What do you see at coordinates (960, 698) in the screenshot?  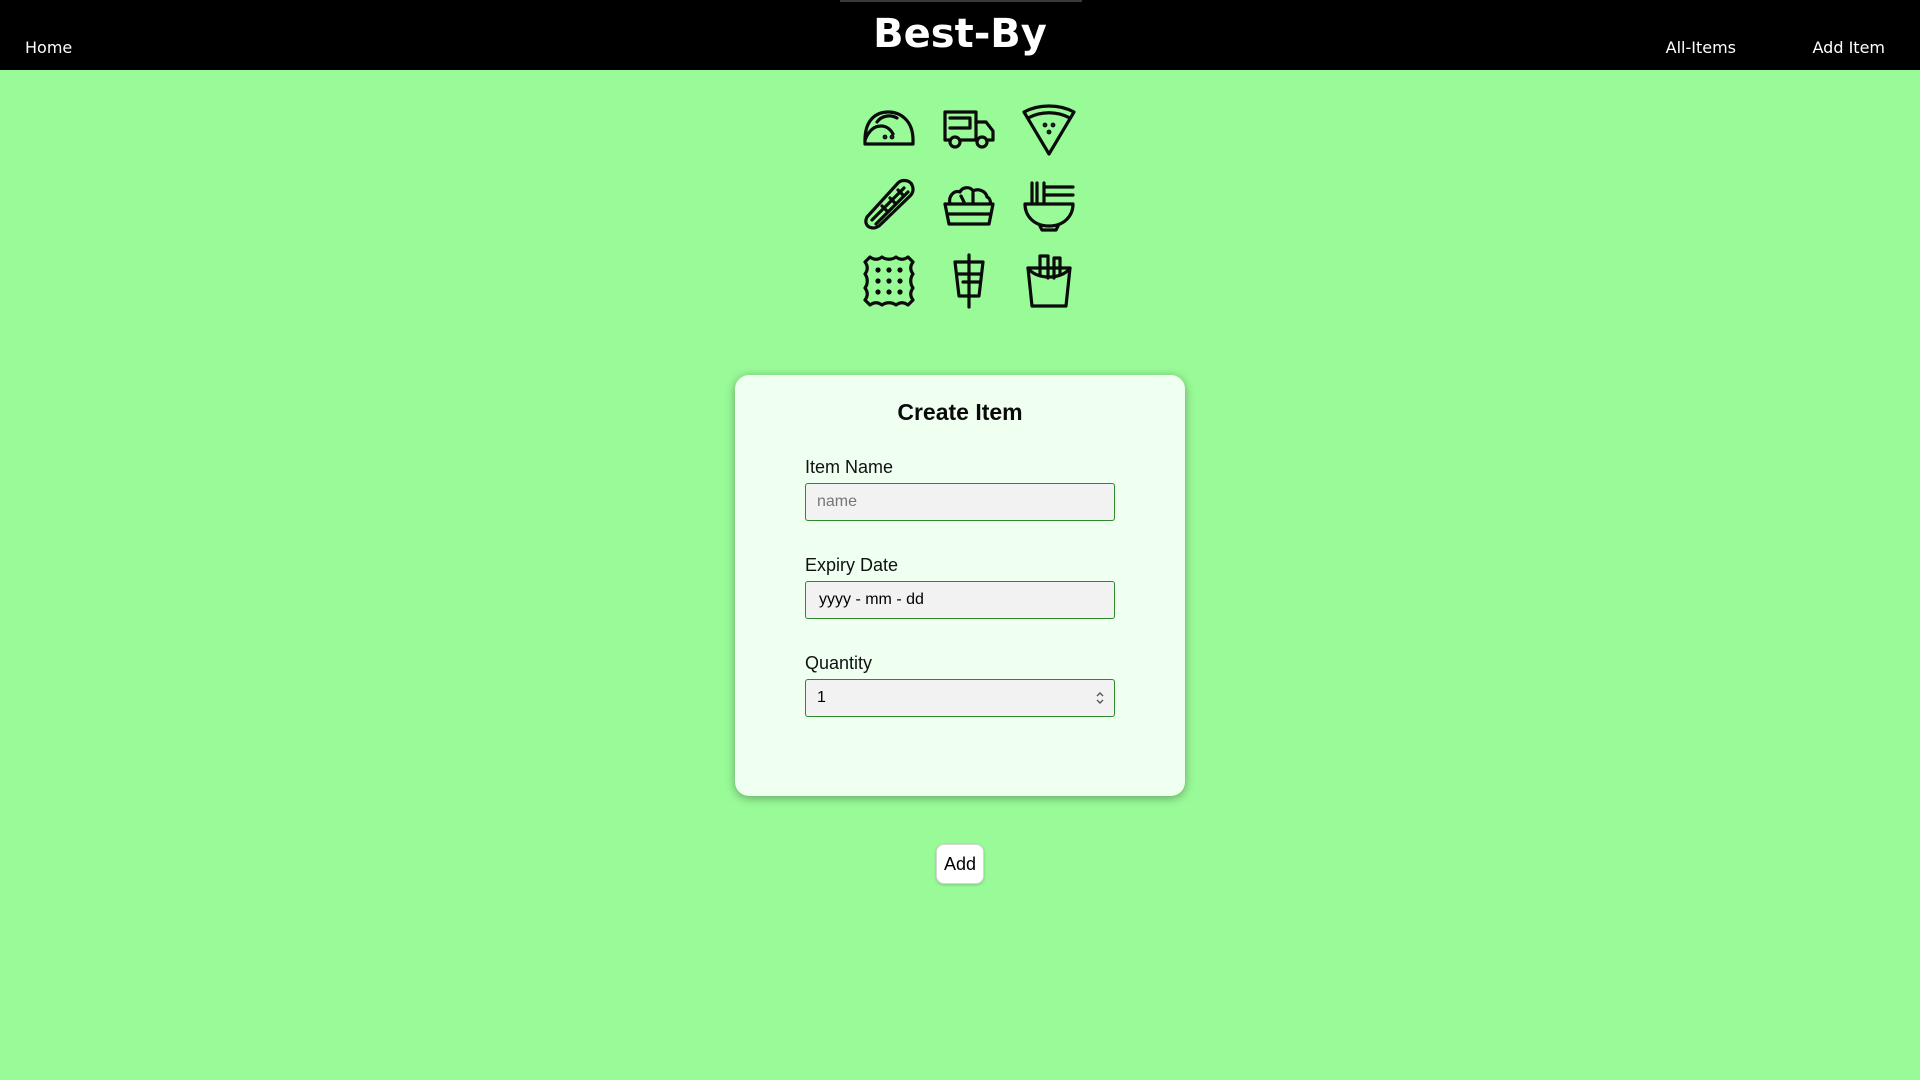 I see `quantity-stepper: 1` at bounding box center [960, 698].